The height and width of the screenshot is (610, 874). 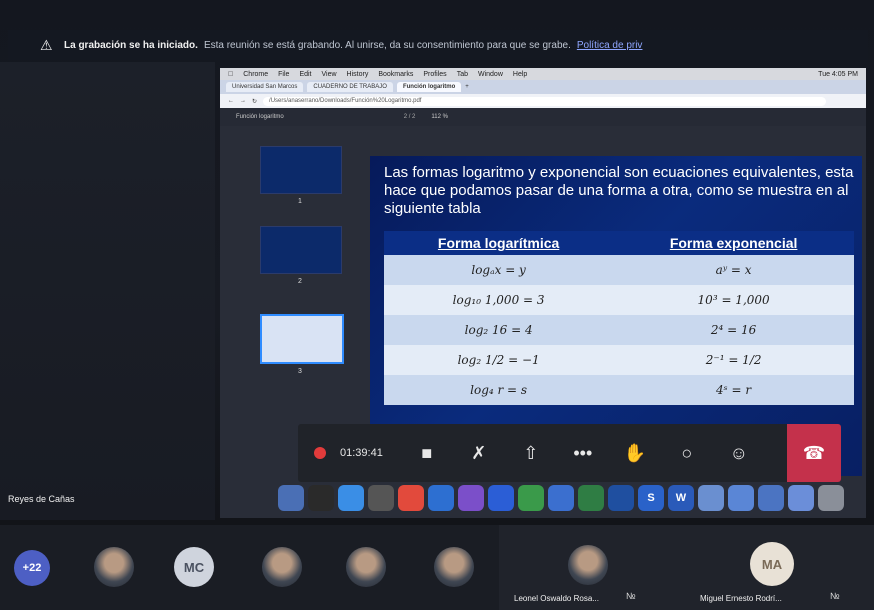 I want to click on table-cell: log₄ r = s, so click(x=499, y=390).